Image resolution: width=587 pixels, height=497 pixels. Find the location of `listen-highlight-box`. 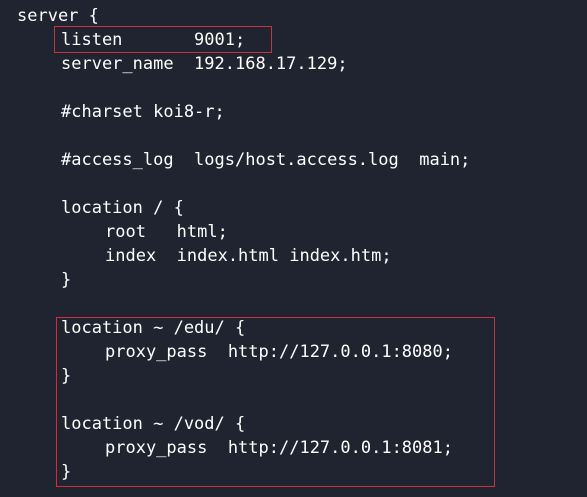

listen-highlight-box is located at coordinates (163, 39).